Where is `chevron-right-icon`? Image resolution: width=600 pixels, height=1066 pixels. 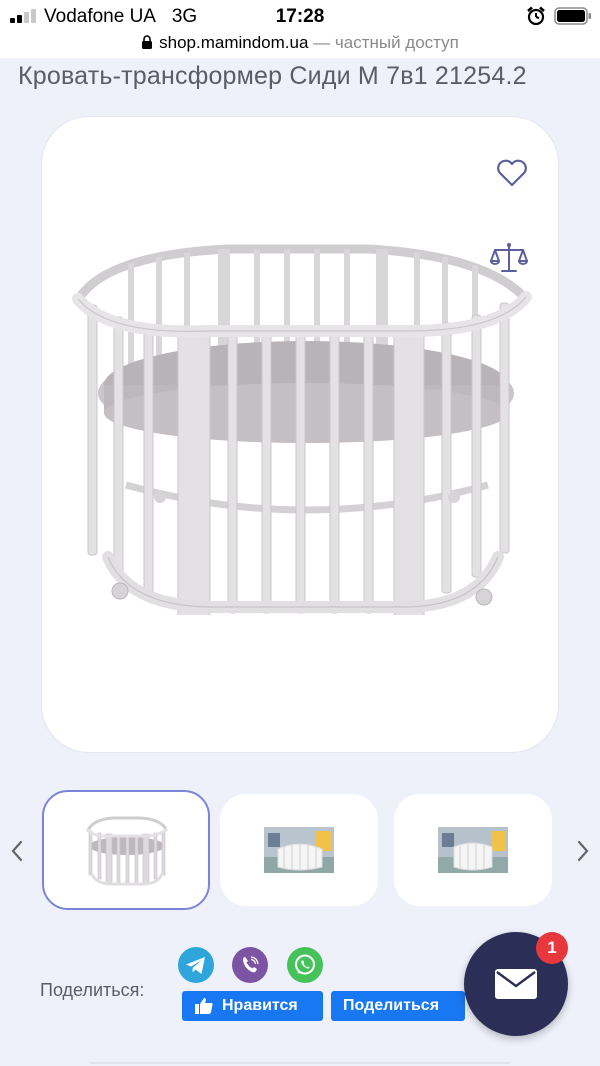
chevron-right-icon is located at coordinates (583, 851).